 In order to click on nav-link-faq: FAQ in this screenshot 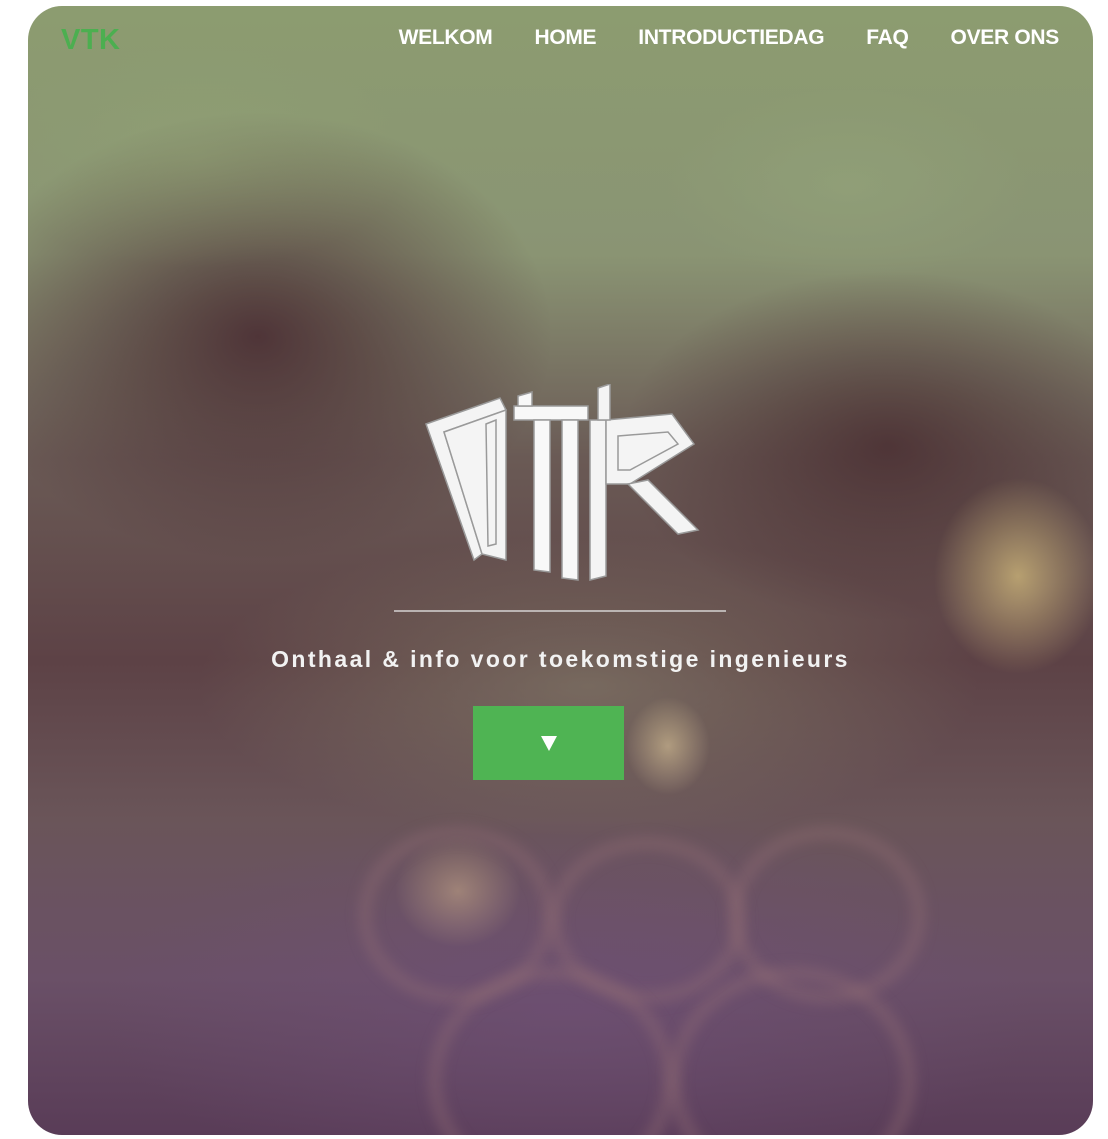, I will do `click(887, 38)`.